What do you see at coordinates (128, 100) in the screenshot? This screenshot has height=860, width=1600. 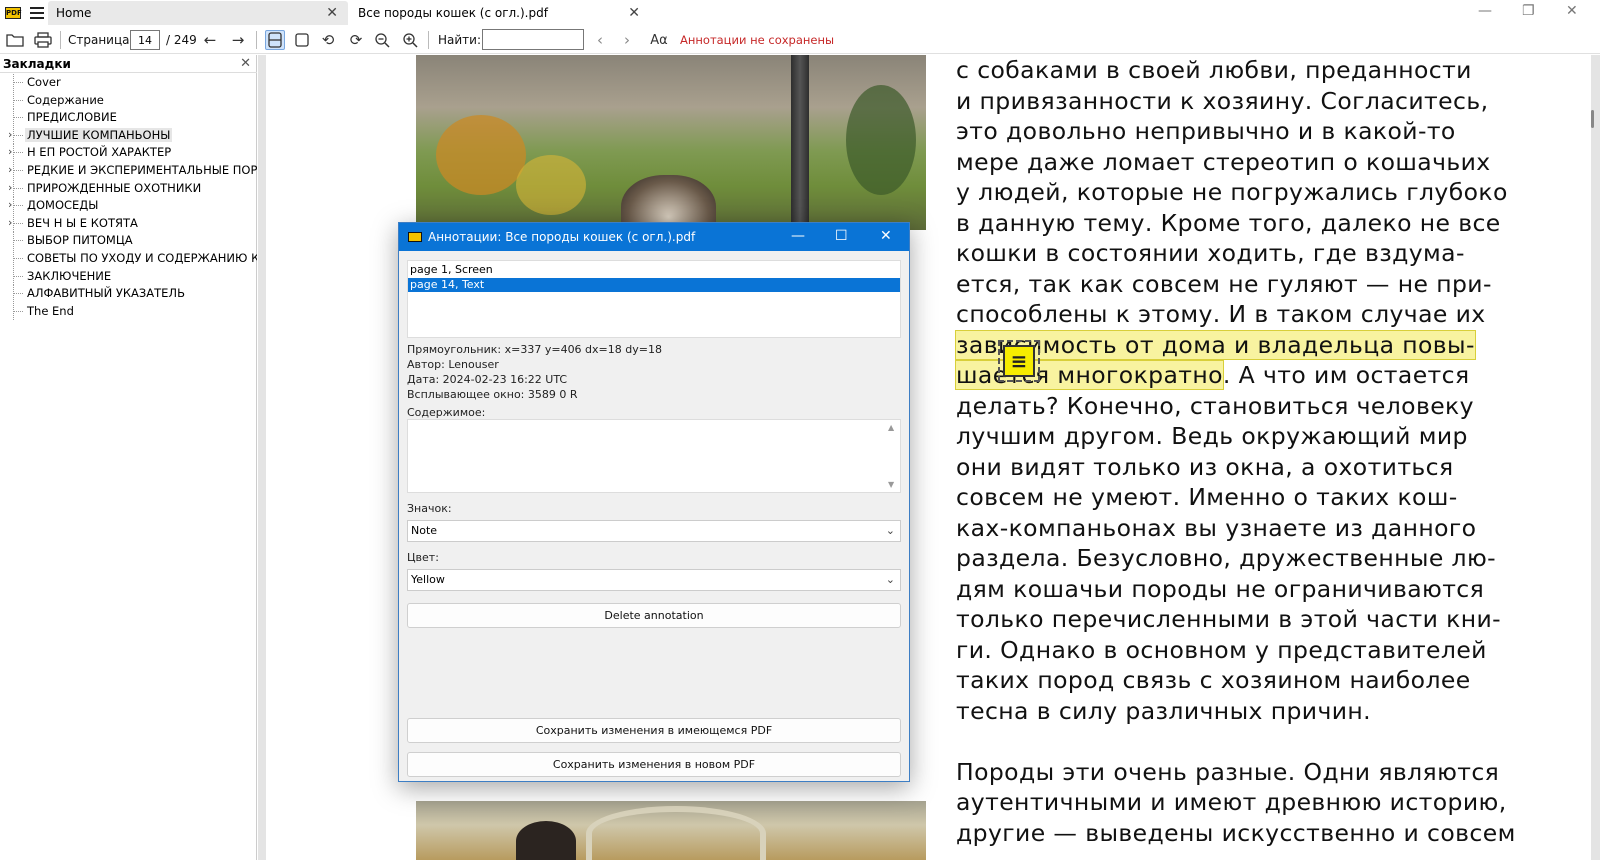 I see `bookmark-item: Содержание` at bounding box center [128, 100].